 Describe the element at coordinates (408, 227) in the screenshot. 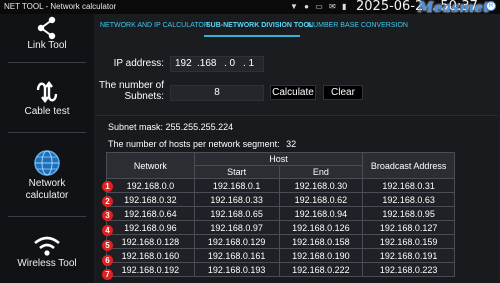

I see `cell-broadcast: 192.168.0.127` at that location.